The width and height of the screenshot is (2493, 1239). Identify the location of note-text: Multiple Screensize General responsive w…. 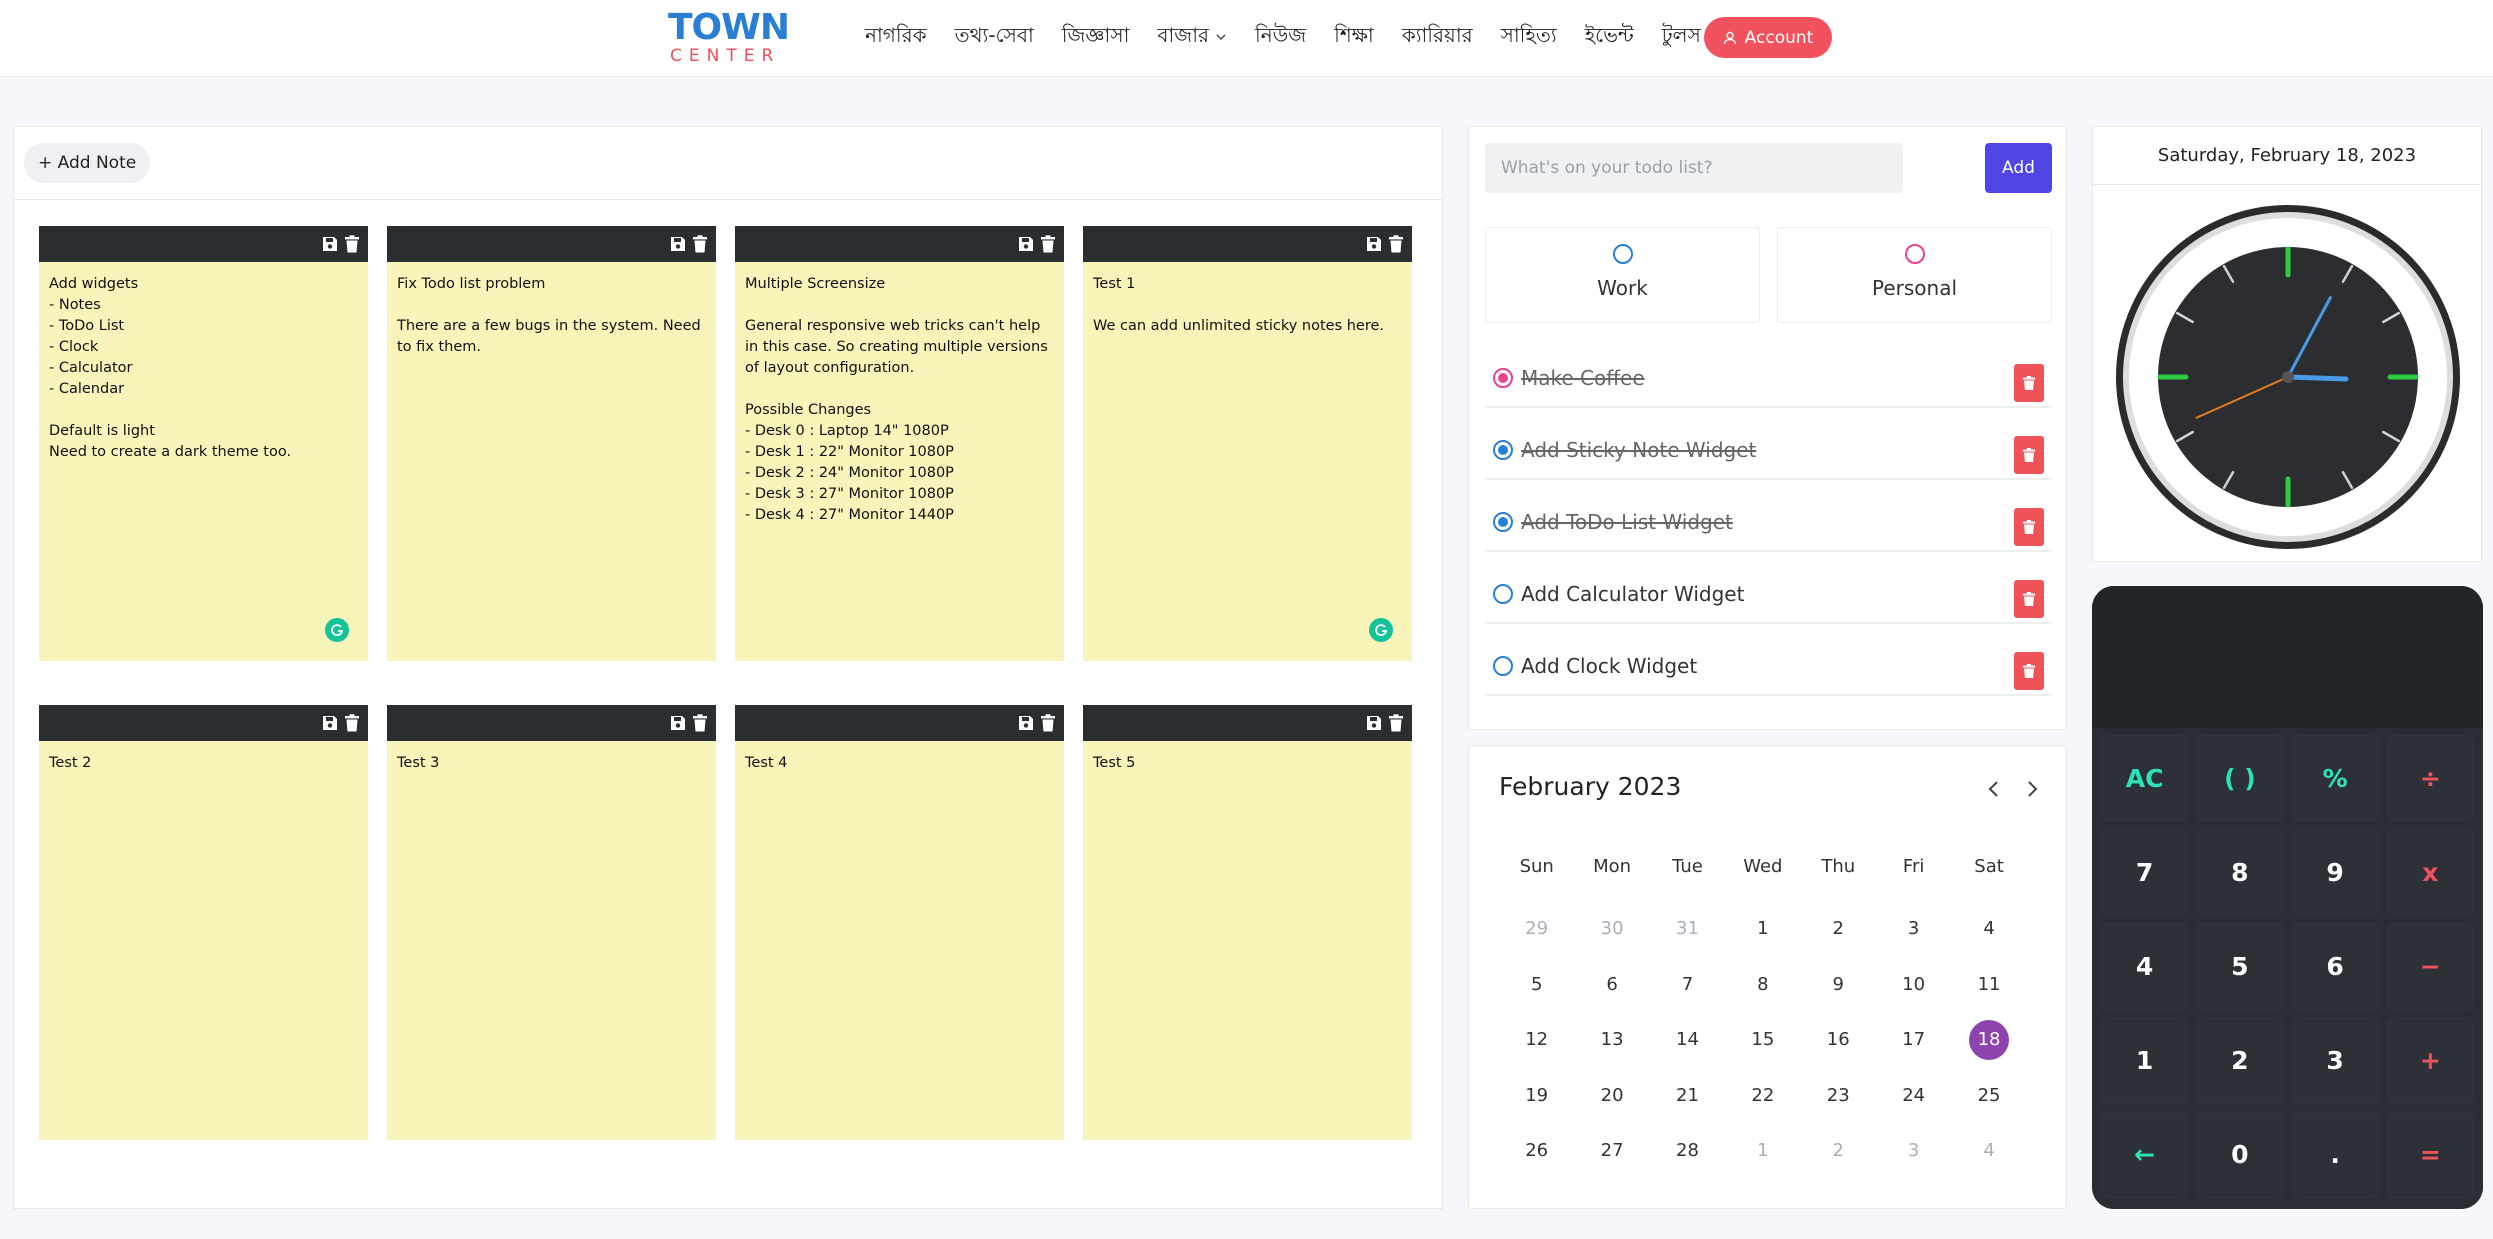
(899, 400).